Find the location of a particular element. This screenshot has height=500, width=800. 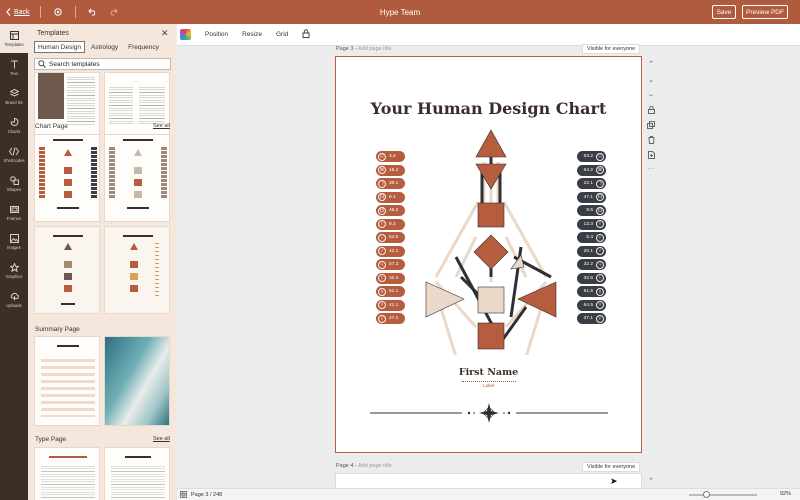

search-input is located at coordinates (99, 64).